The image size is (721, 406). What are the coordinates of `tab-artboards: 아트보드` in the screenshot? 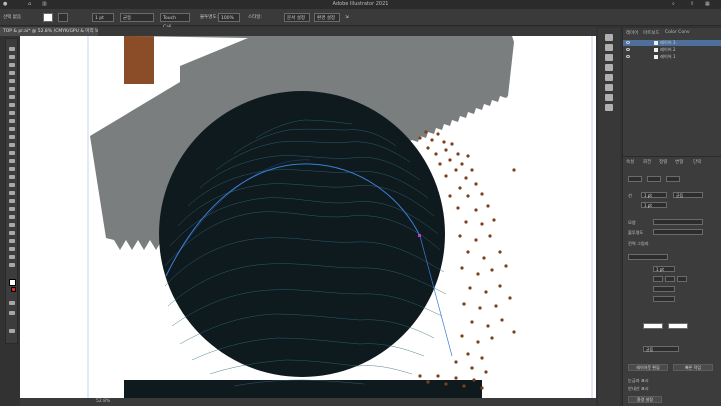 It's located at (651, 33).